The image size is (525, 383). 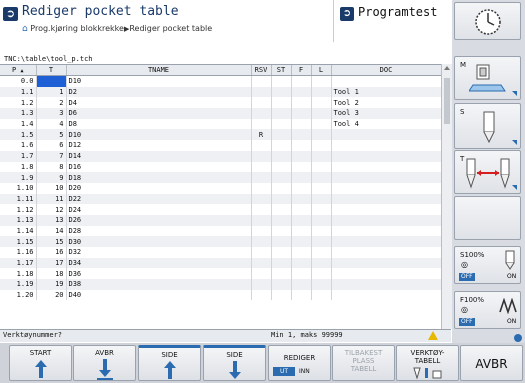 I want to click on table-row: 0.0 5 D10, so click(x=221, y=81).